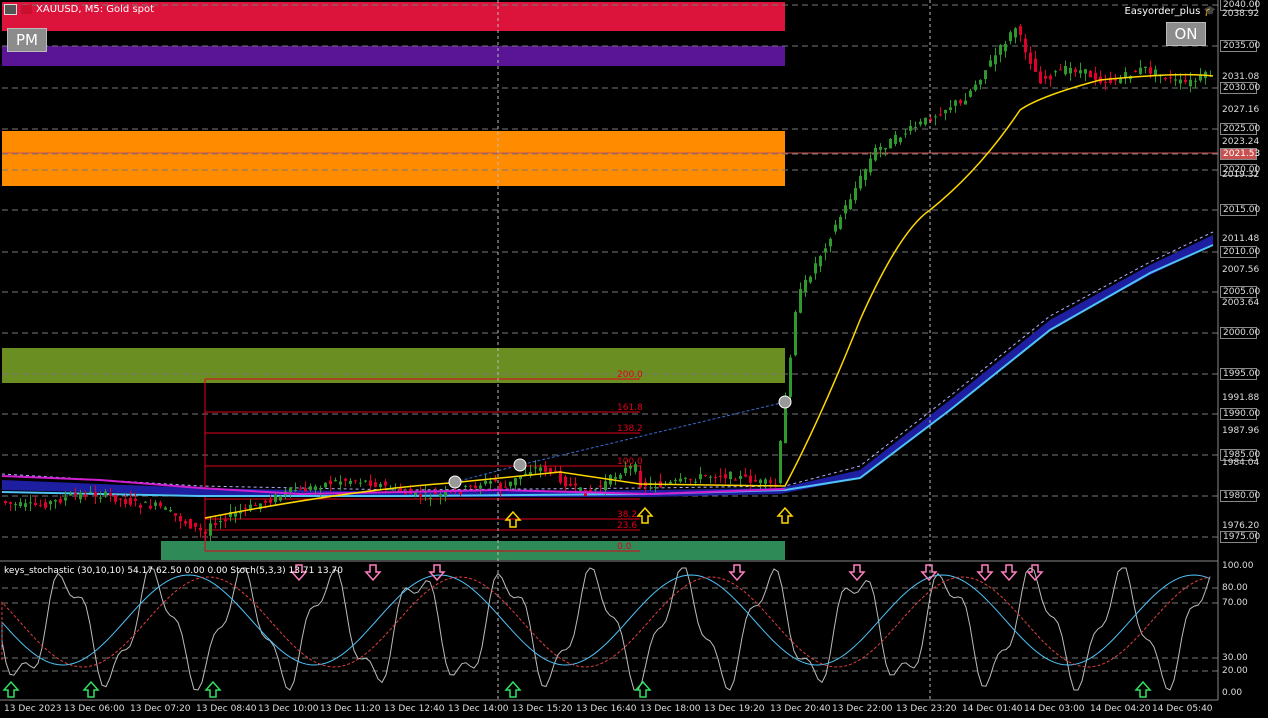 The width and height of the screenshot is (1268, 718). I want to click on price-label: 2025.00, so click(1240, 129).